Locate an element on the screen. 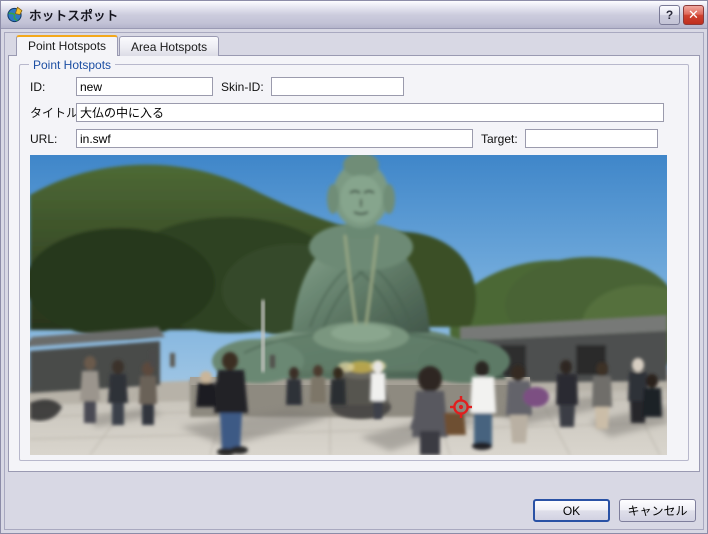 The height and width of the screenshot is (534, 708). tab-area-hotspots: Area Hotspots is located at coordinates (169, 46).